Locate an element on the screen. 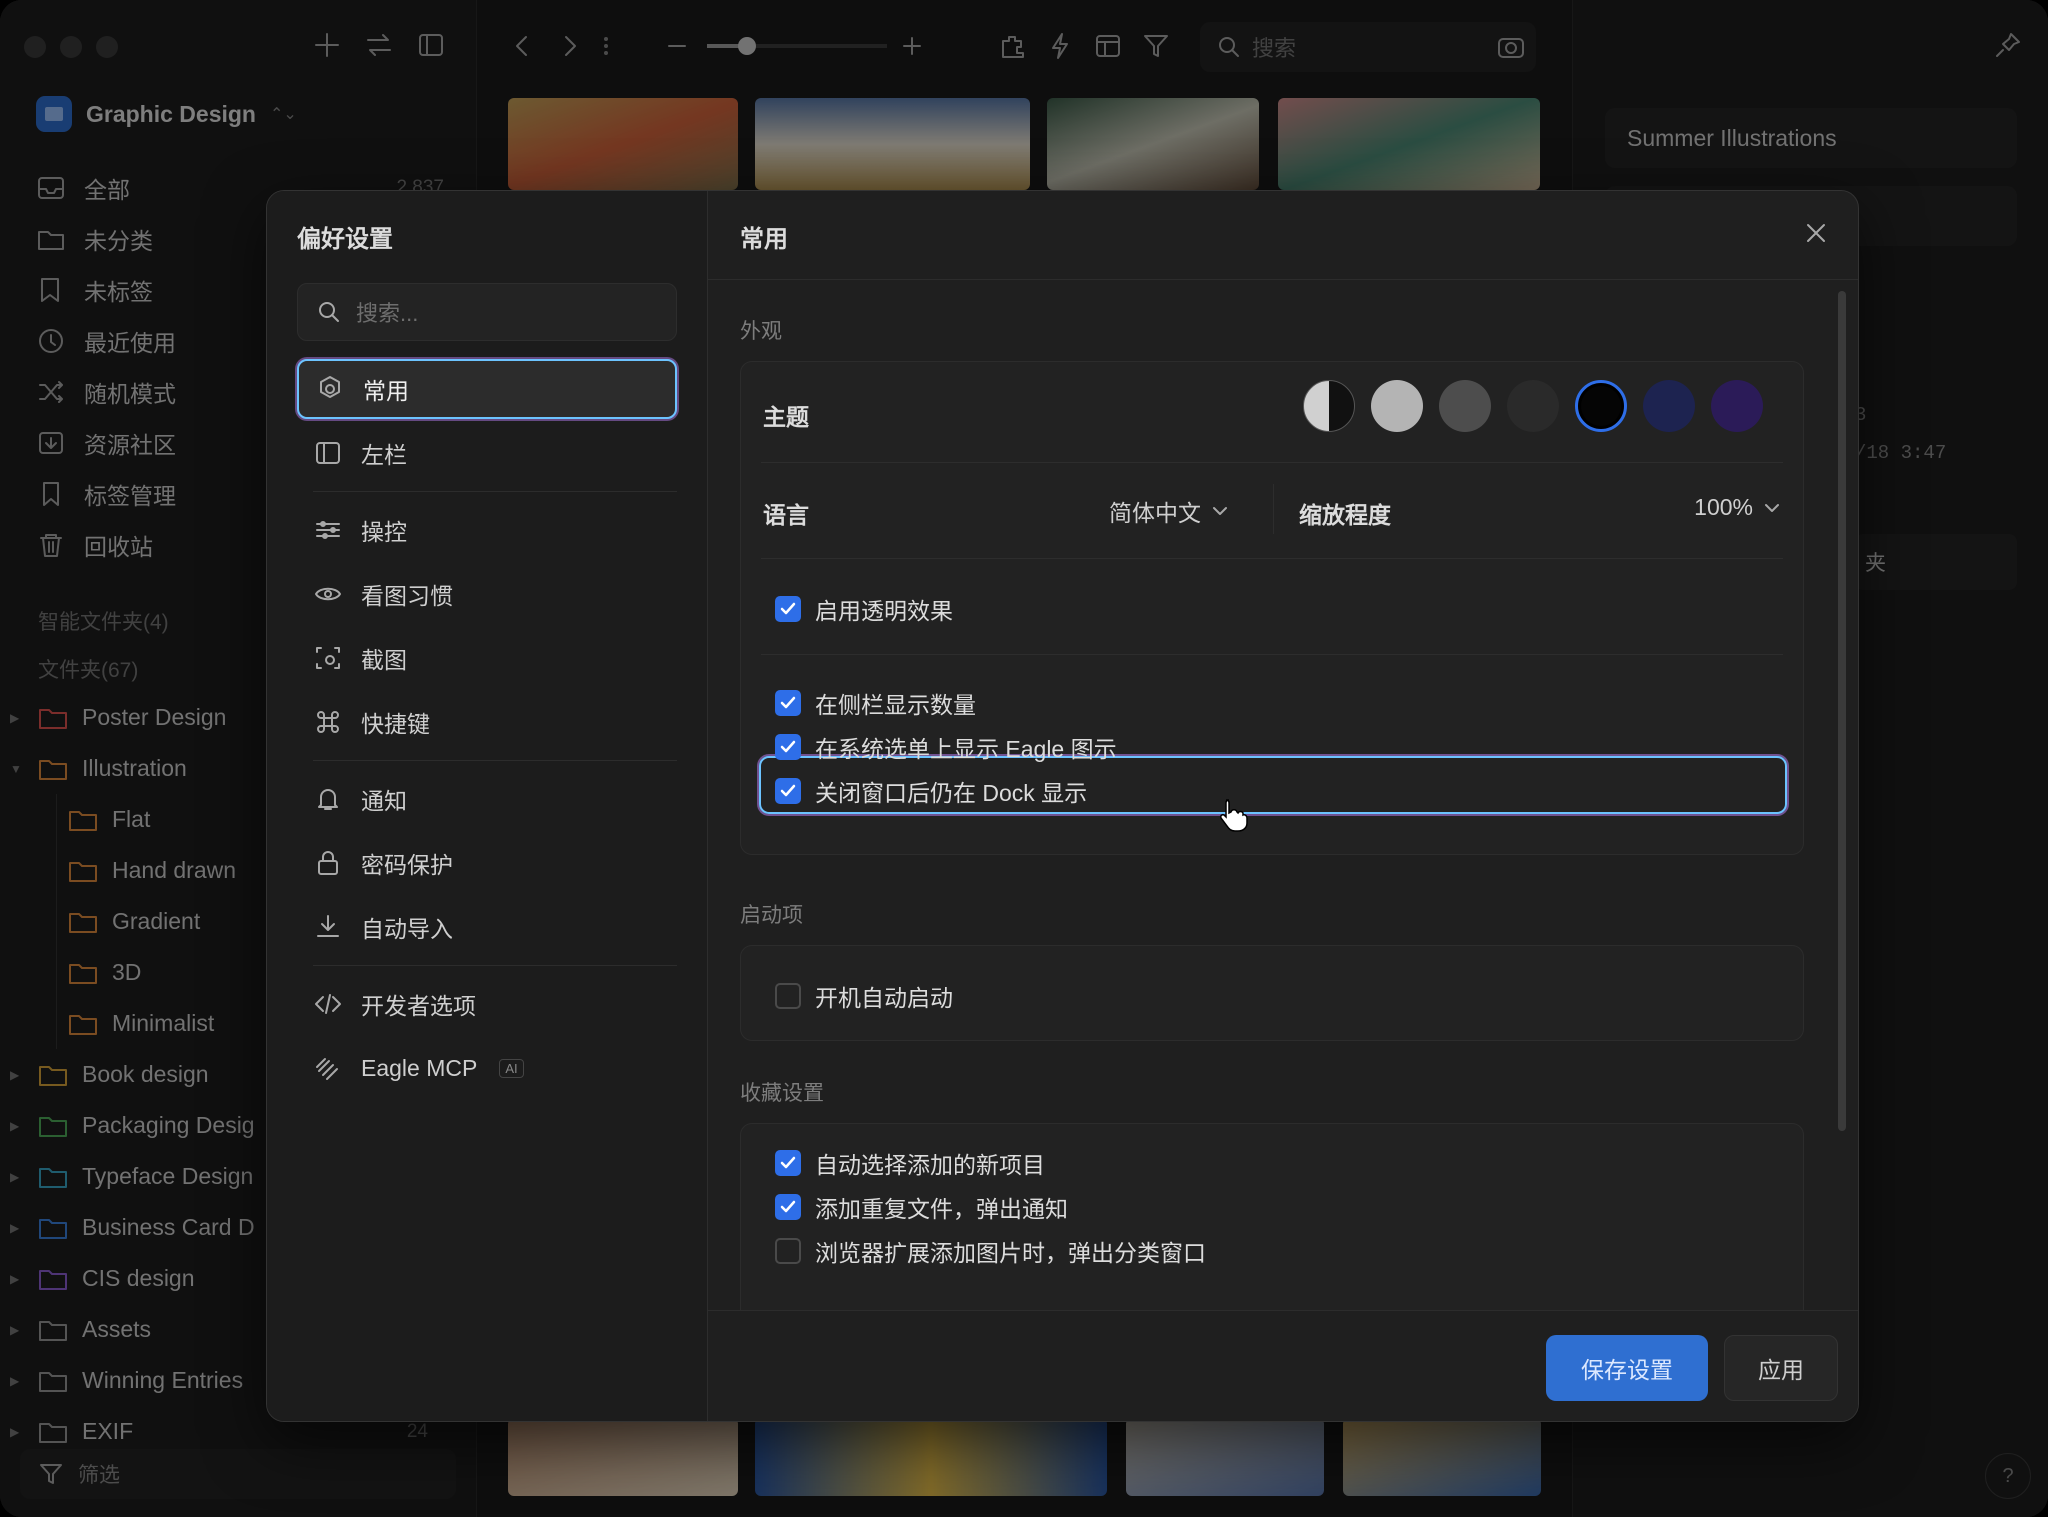 The width and height of the screenshot is (2048, 1517). collect-checkbox: 自动选择添加的新项目 is located at coordinates (910, 1163).